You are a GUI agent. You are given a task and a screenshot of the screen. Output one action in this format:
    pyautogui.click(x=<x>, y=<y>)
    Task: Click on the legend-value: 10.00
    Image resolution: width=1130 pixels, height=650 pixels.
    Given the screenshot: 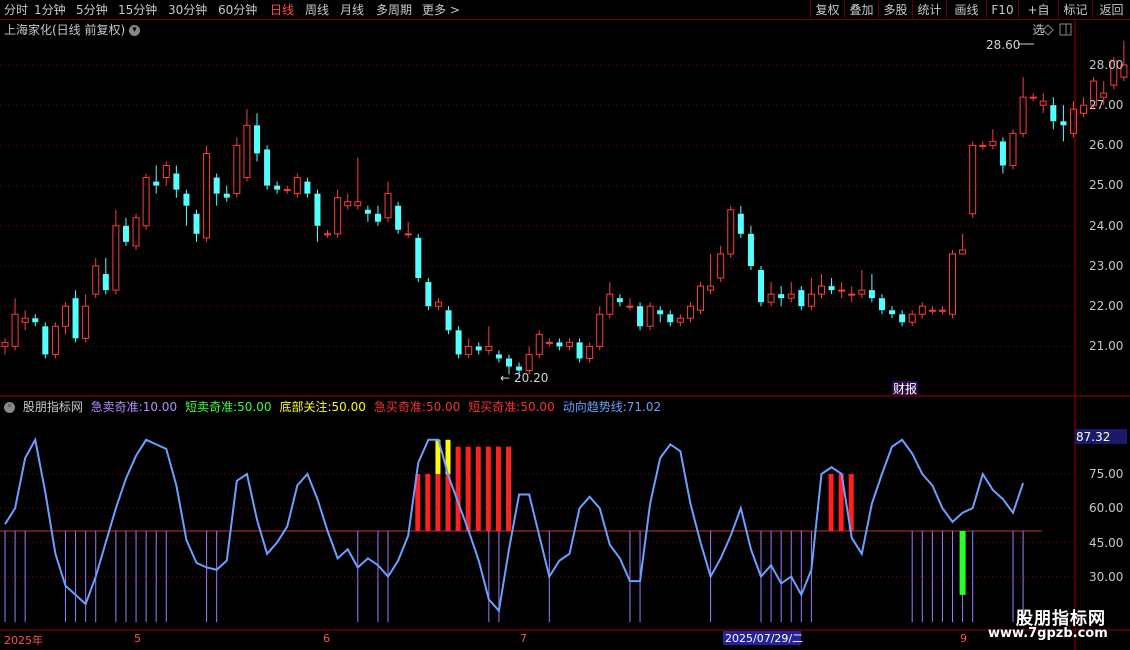 What is the action you would take?
    pyautogui.click(x=160, y=407)
    